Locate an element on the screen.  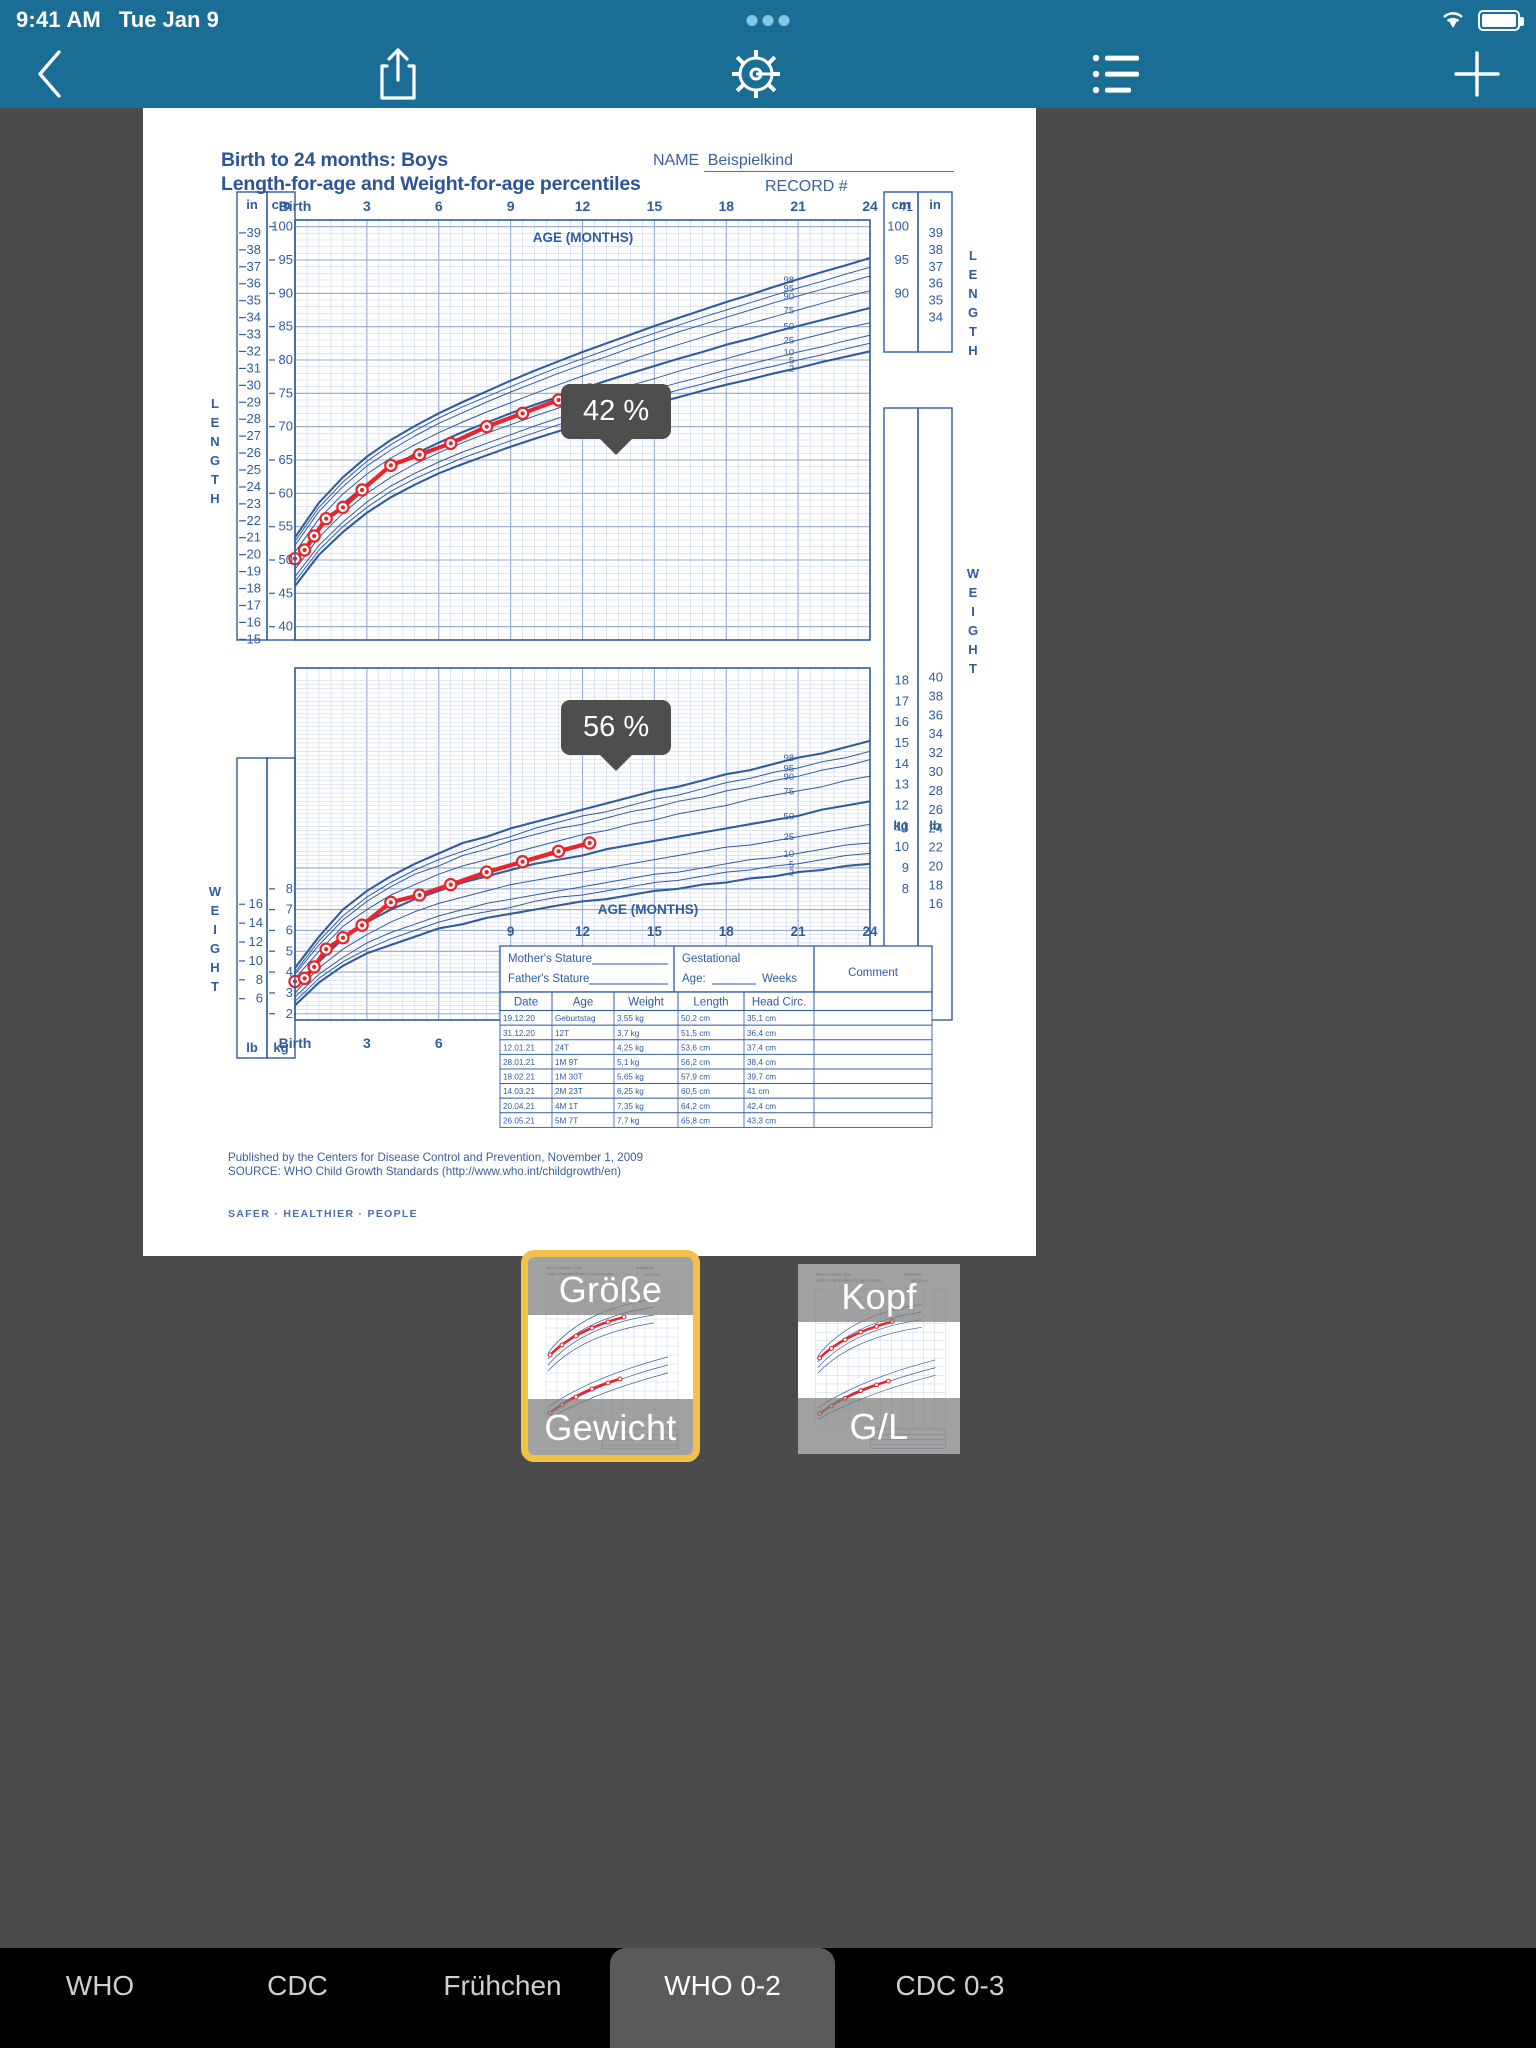
length-in-tick-left-35: 35 is located at coordinates (254, 300).